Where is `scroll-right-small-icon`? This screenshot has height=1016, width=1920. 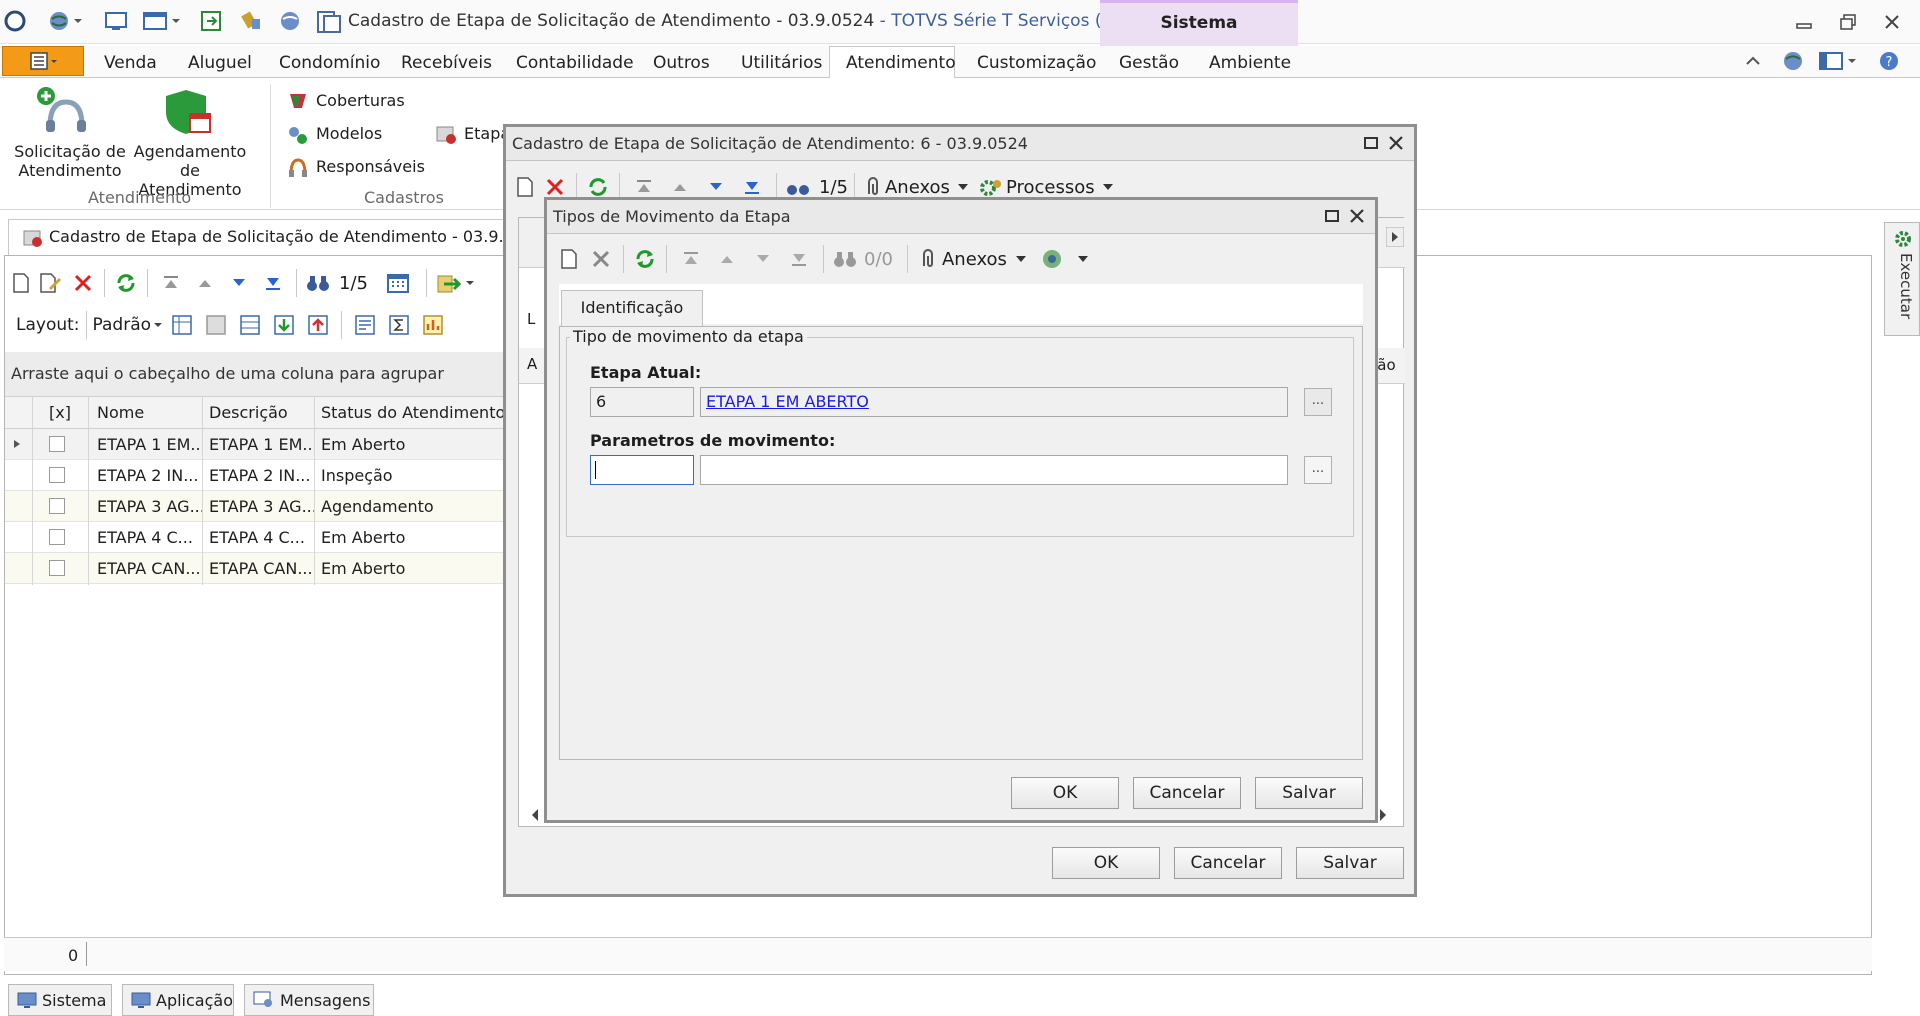 scroll-right-small-icon is located at coordinates (1383, 815).